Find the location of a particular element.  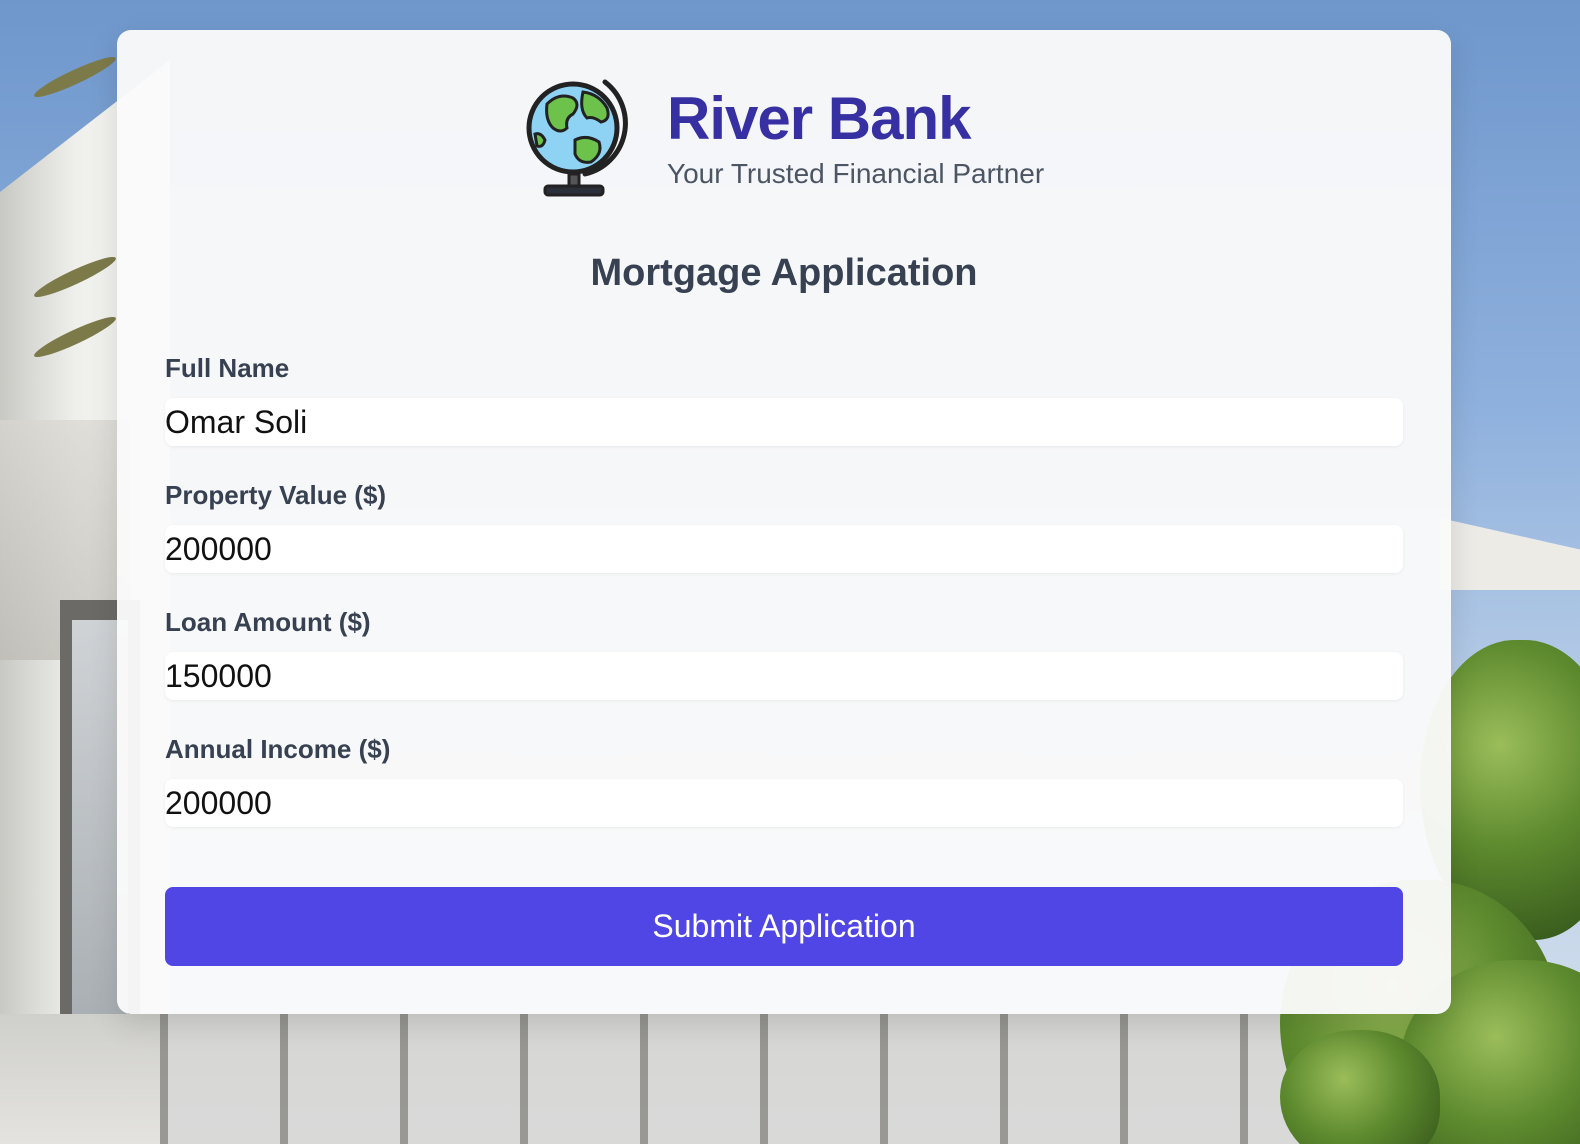

field-full-name: Full Name is located at coordinates (784, 399).